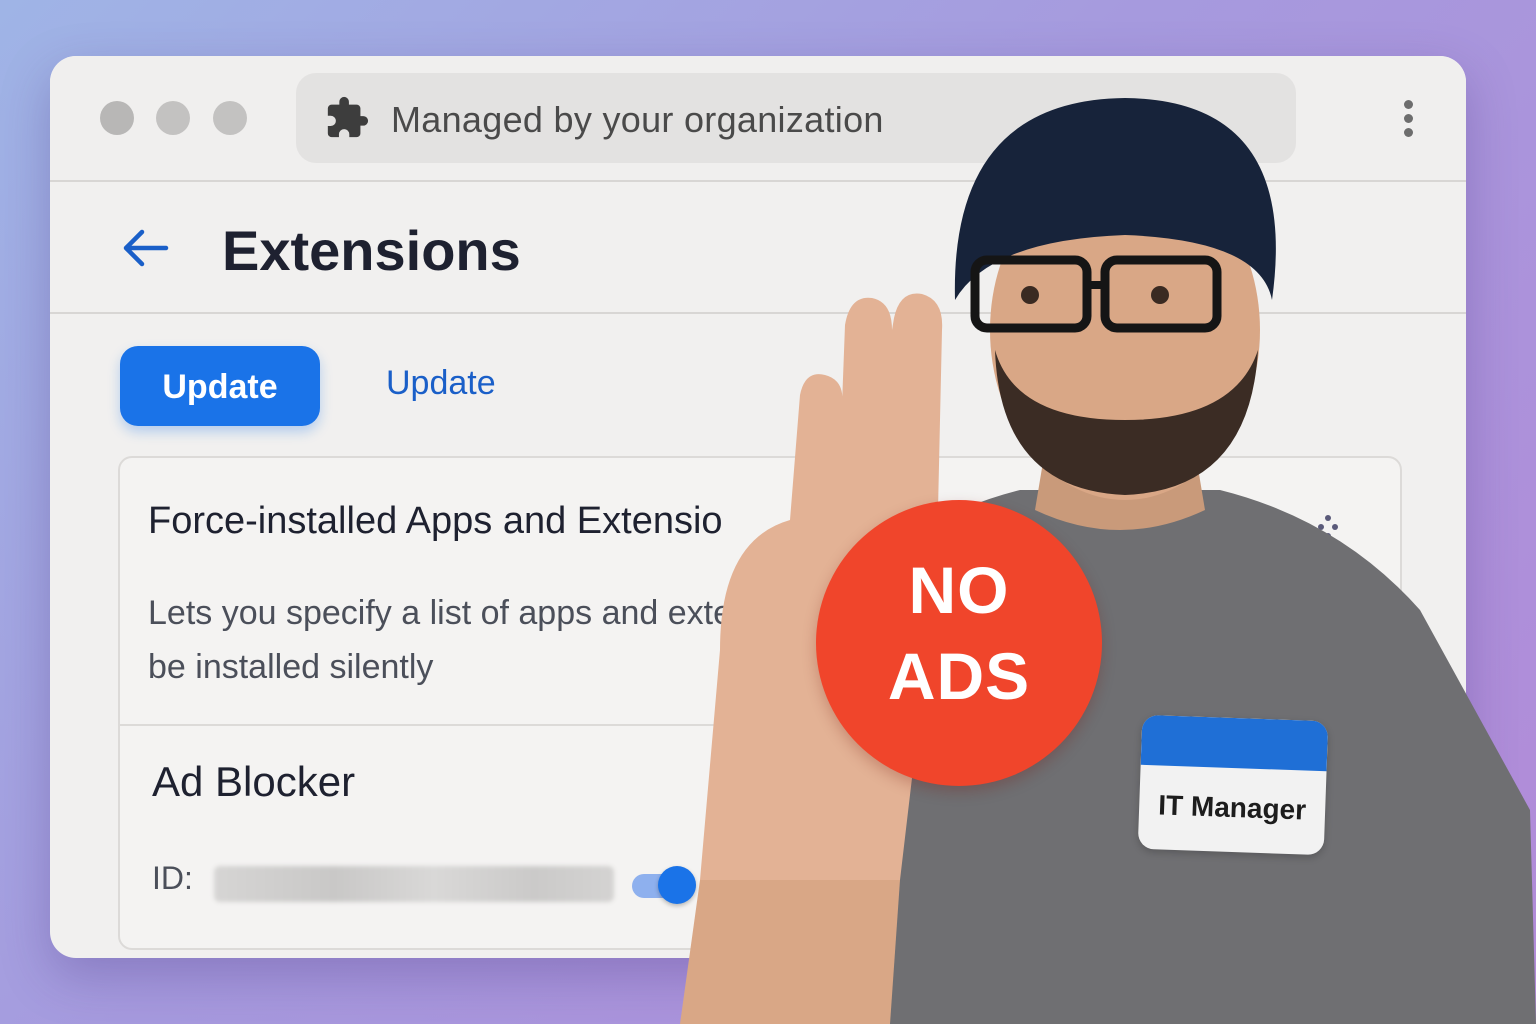  I want to click on arrow-left-icon, so click(145, 248).